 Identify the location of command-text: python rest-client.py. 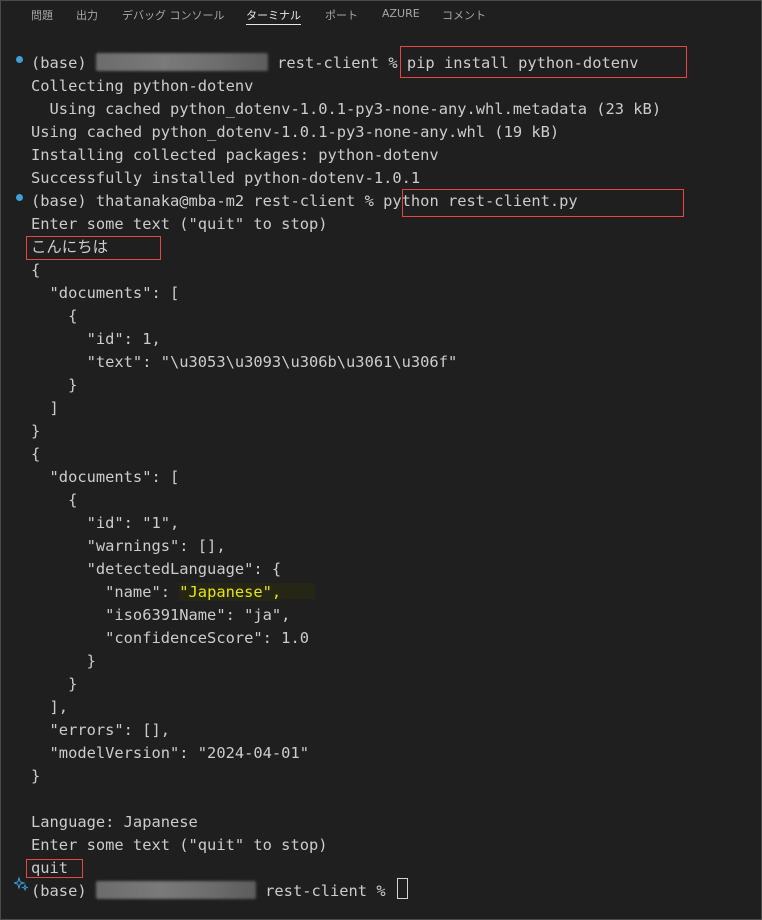
(480, 201).